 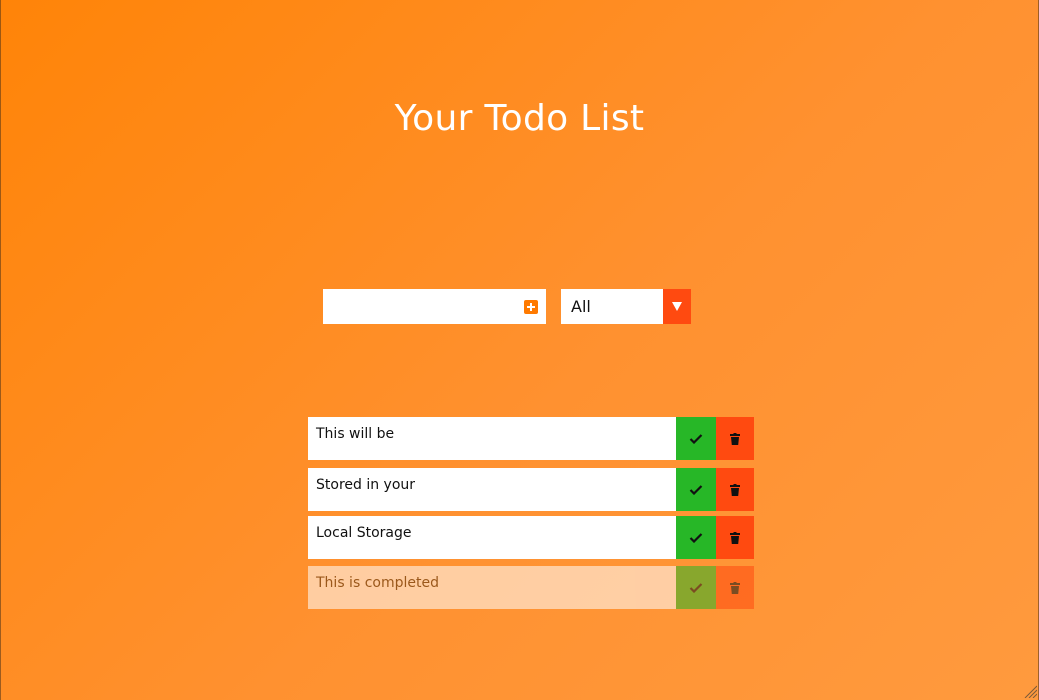 What do you see at coordinates (519, 119) in the screenshot?
I see `page-title: Your Todo List` at bounding box center [519, 119].